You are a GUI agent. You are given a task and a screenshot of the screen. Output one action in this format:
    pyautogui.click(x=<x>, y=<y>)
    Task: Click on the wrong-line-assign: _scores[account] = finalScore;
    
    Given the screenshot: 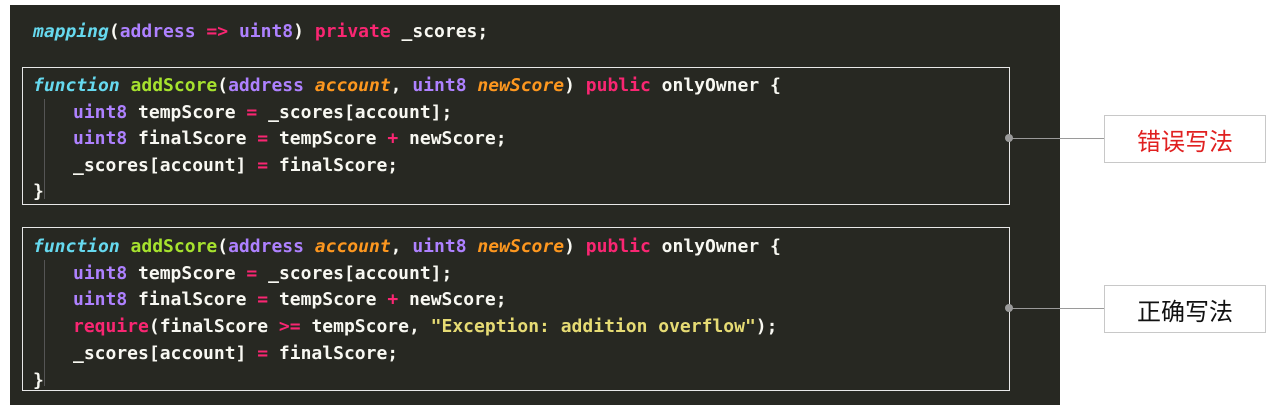 What is the action you would take?
    pyautogui.click(x=235, y=166)
    